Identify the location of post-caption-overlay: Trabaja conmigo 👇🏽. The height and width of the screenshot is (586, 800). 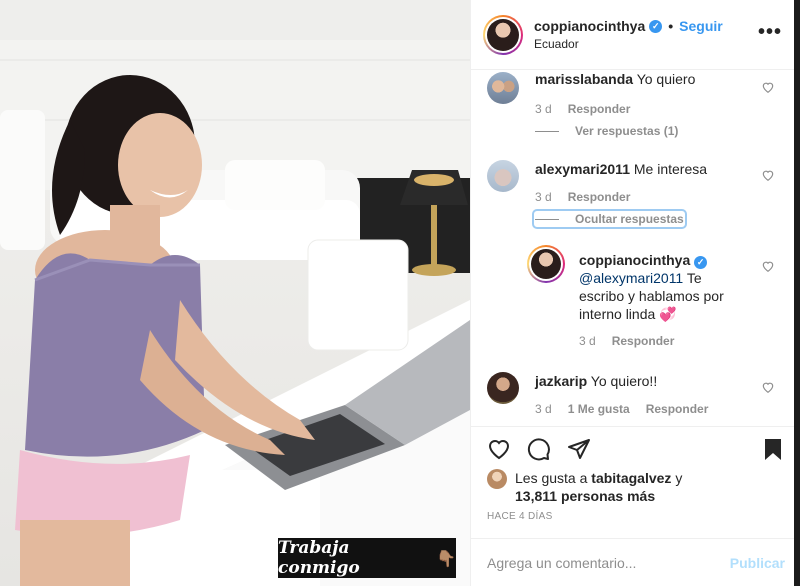
(367, 558).